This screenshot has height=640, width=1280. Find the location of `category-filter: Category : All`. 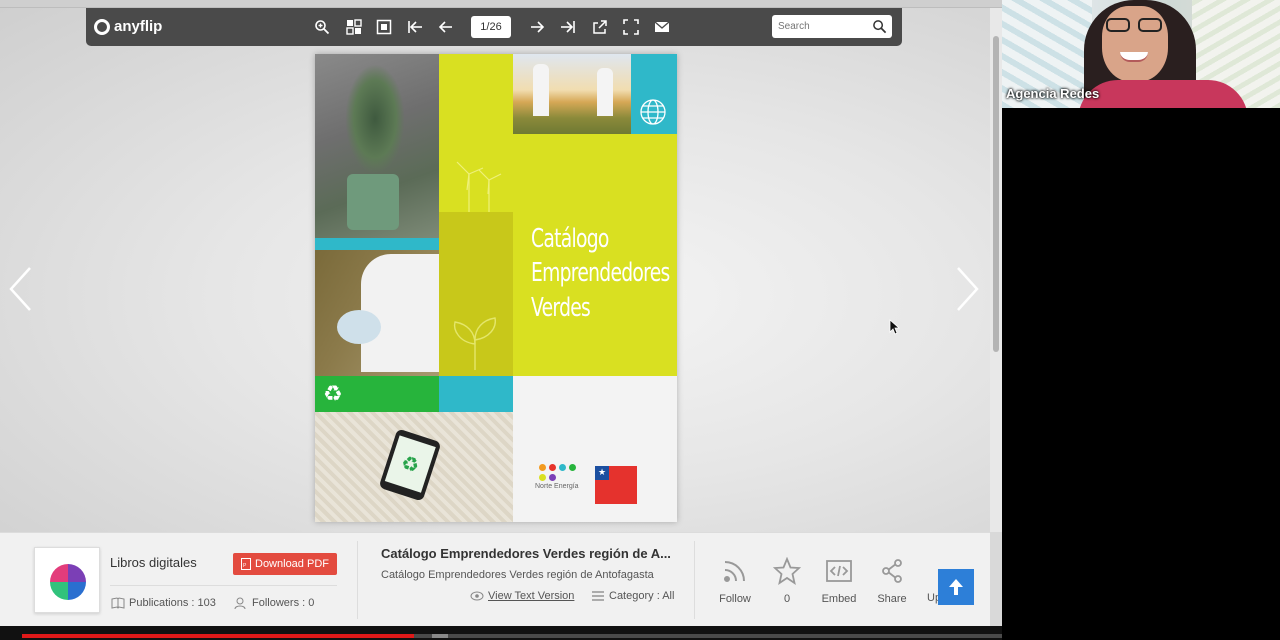

category-filter: Category : All is located at coordinates (633, 596).